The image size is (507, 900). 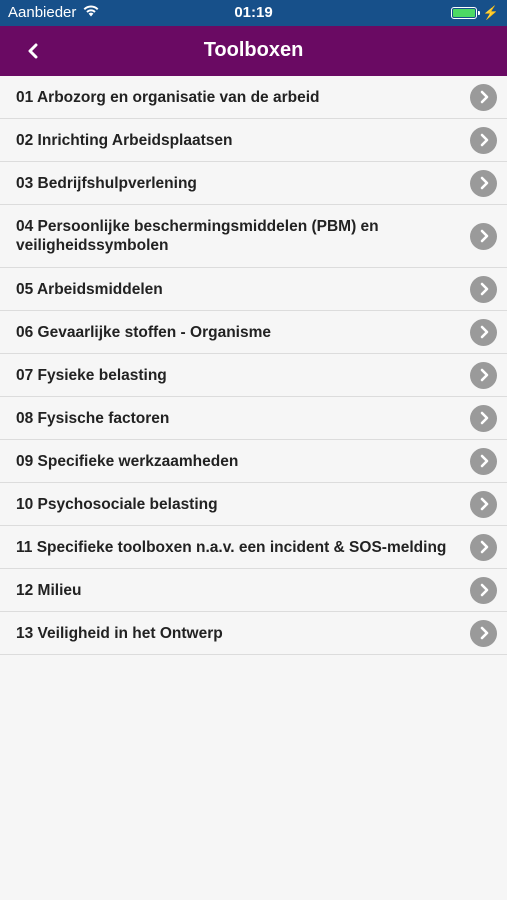 What do you see at coordinates (253, 461) in the screenshot?
I see `list-item-09: 09 Specifieke werkzaamheden` at bounding box center [253, 461].